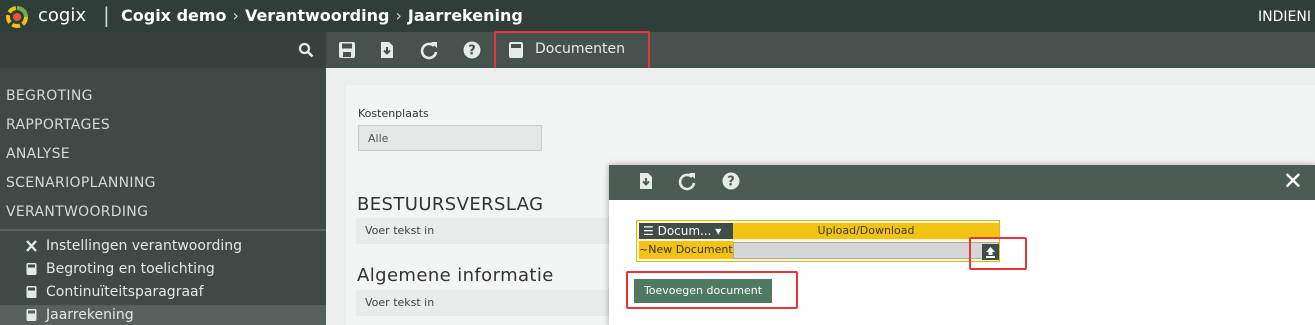  I want to click on highlight-box-documents, so click(572, 52).